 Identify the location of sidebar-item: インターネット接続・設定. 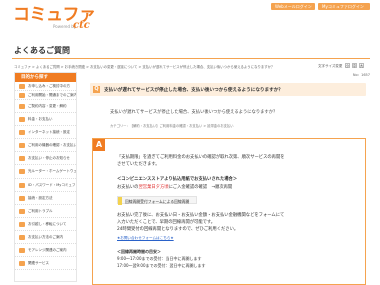
(45, 133).